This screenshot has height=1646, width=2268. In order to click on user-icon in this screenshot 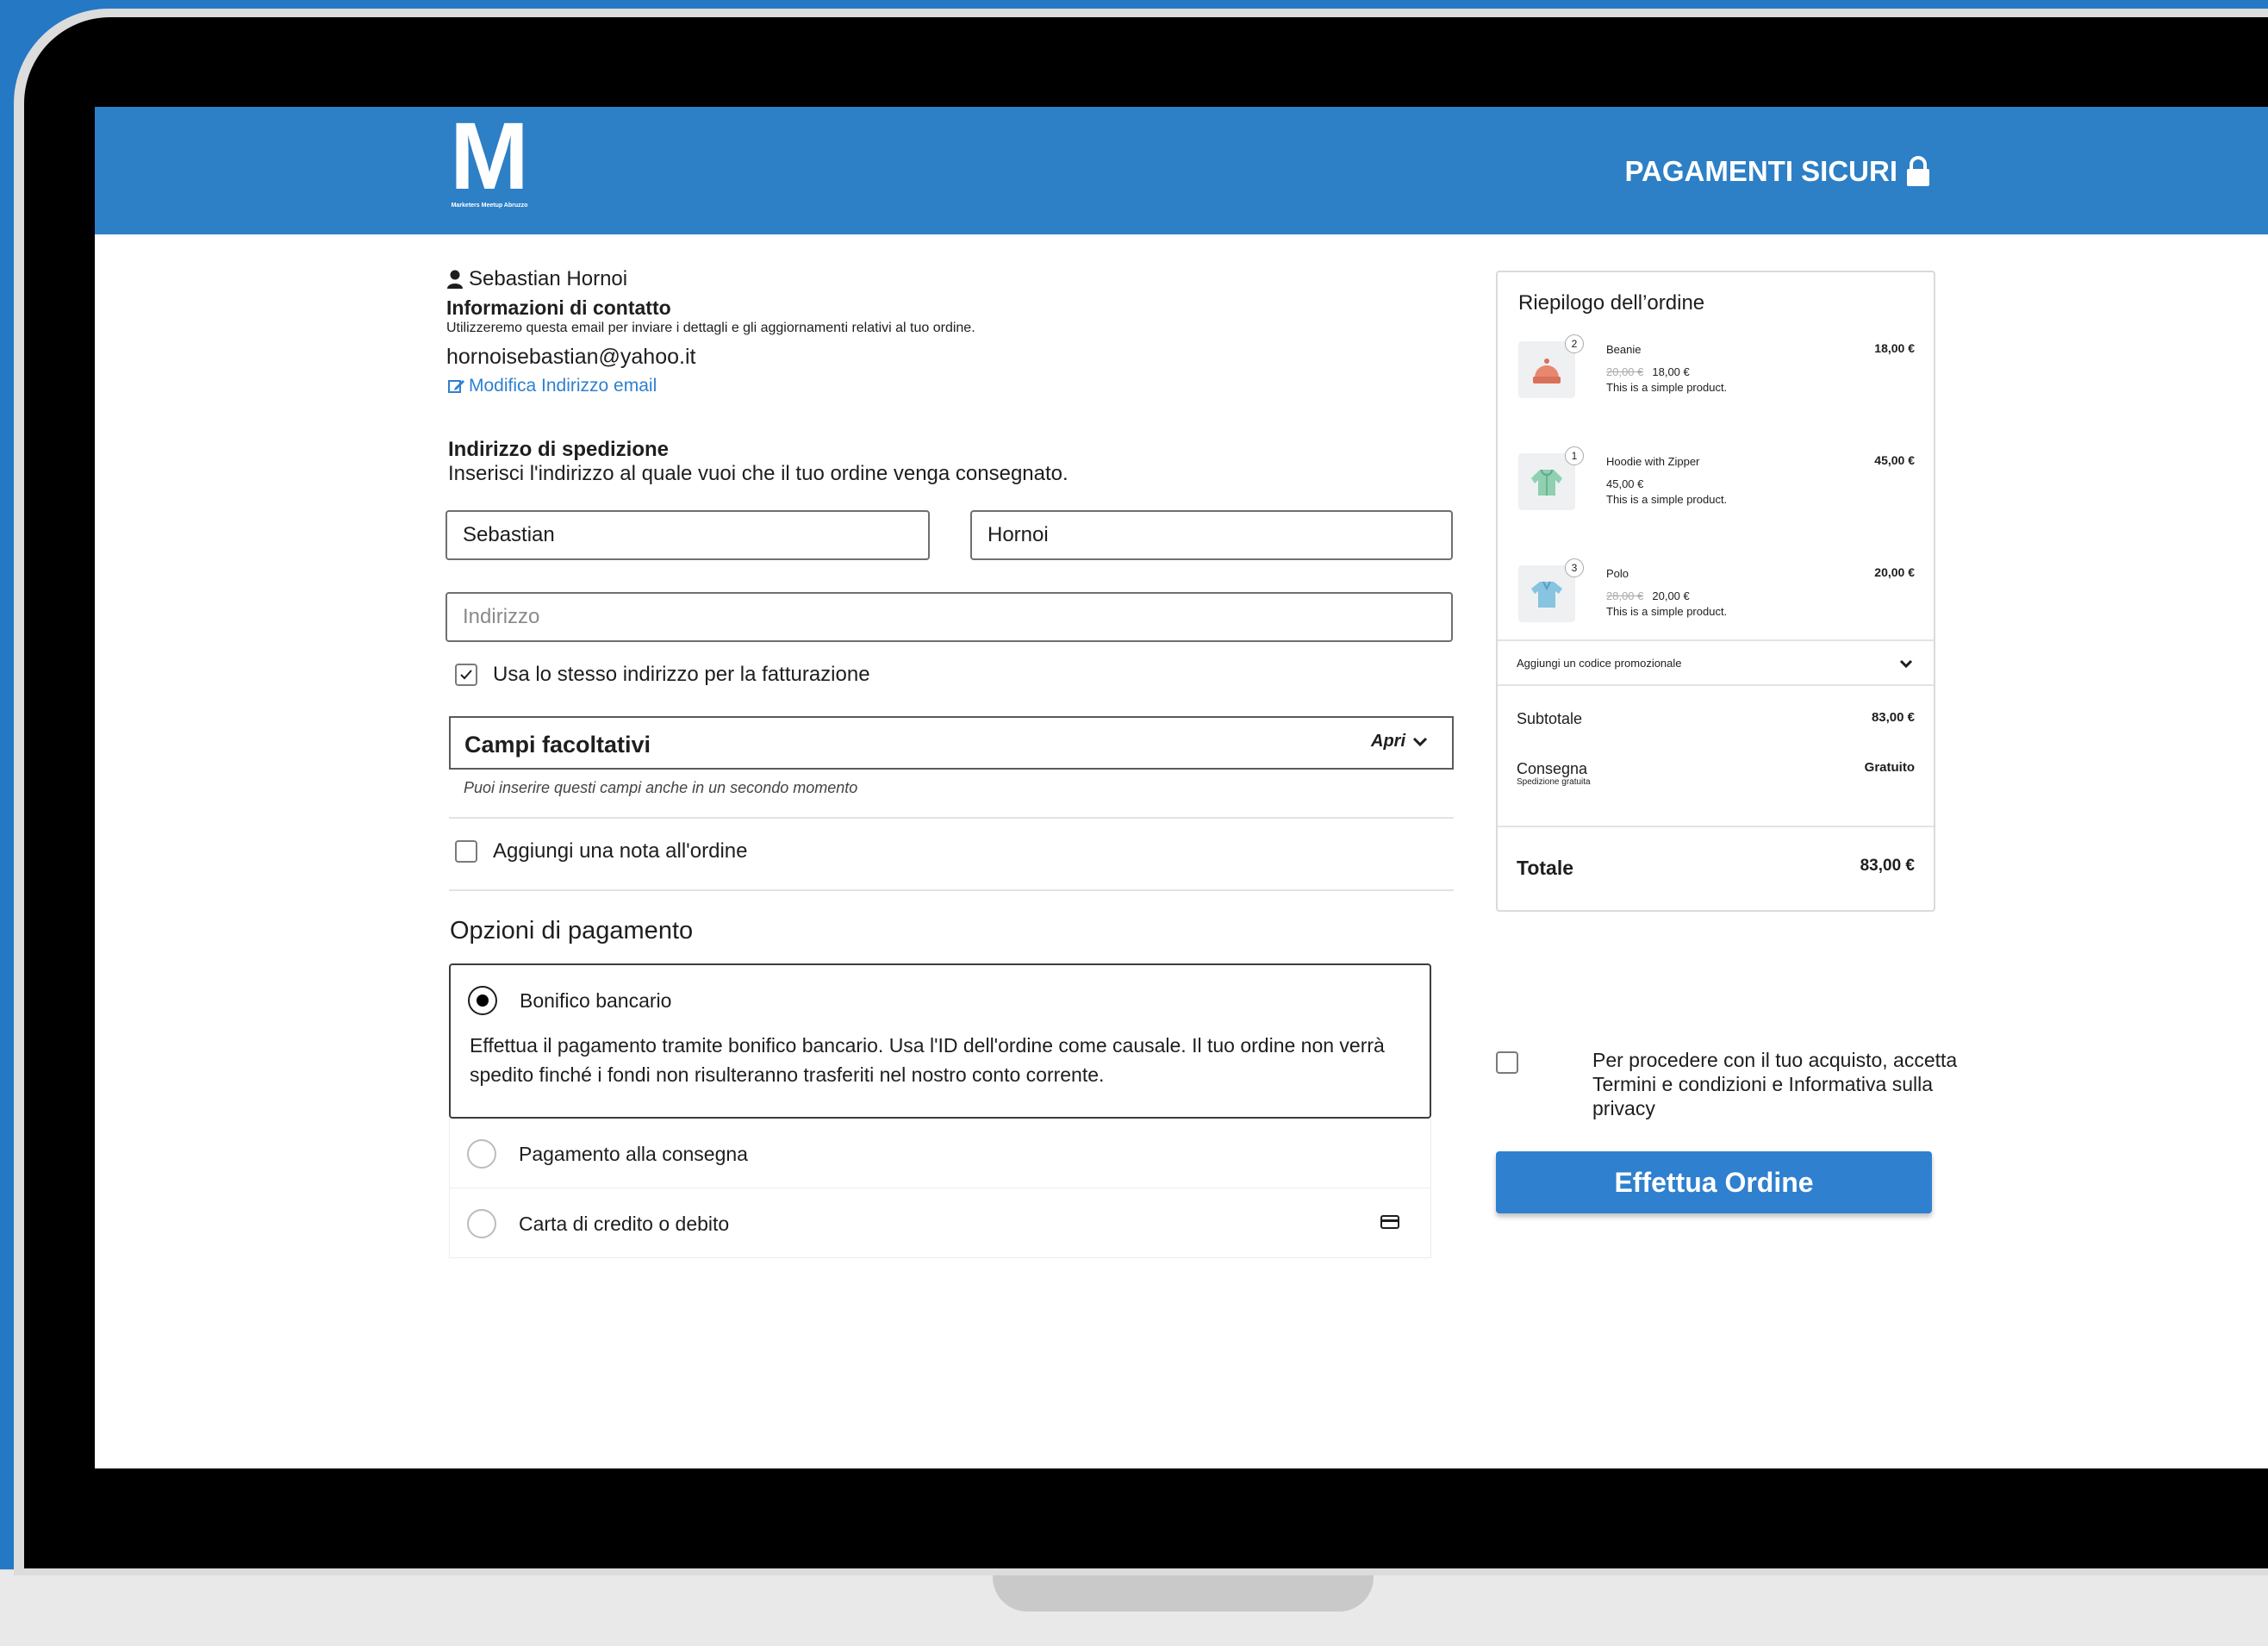, I will do `click(455, 280)`.